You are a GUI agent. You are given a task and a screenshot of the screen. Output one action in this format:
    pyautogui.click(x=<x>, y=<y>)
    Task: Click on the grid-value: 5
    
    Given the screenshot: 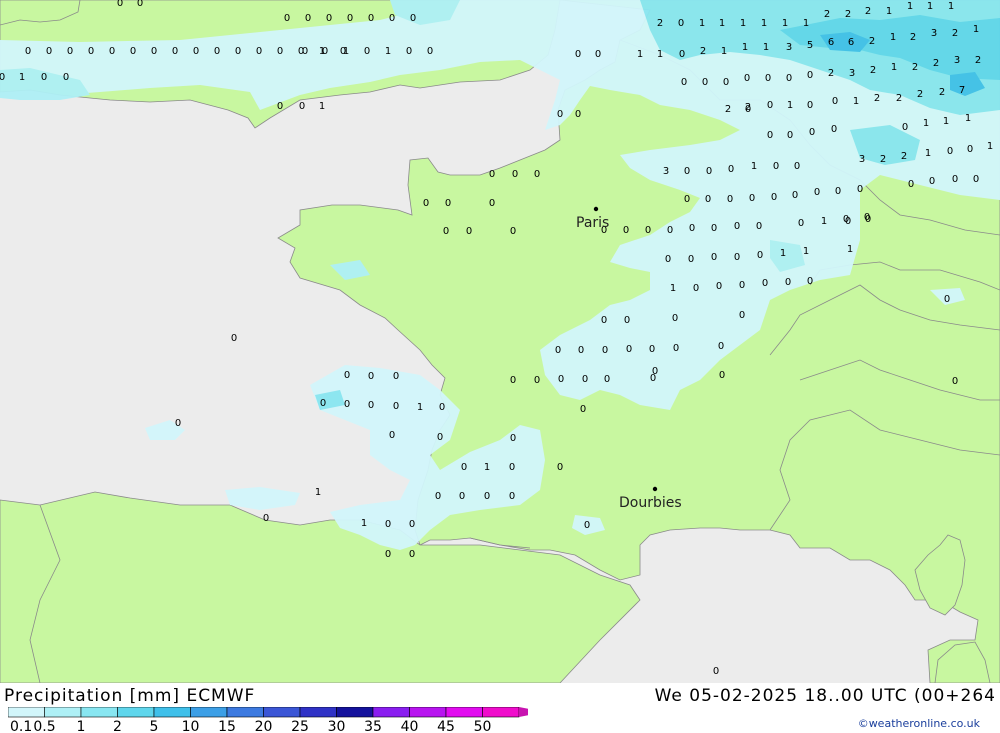 What is the action you would take?
    pyautogui.click(x=810, y=45)
    